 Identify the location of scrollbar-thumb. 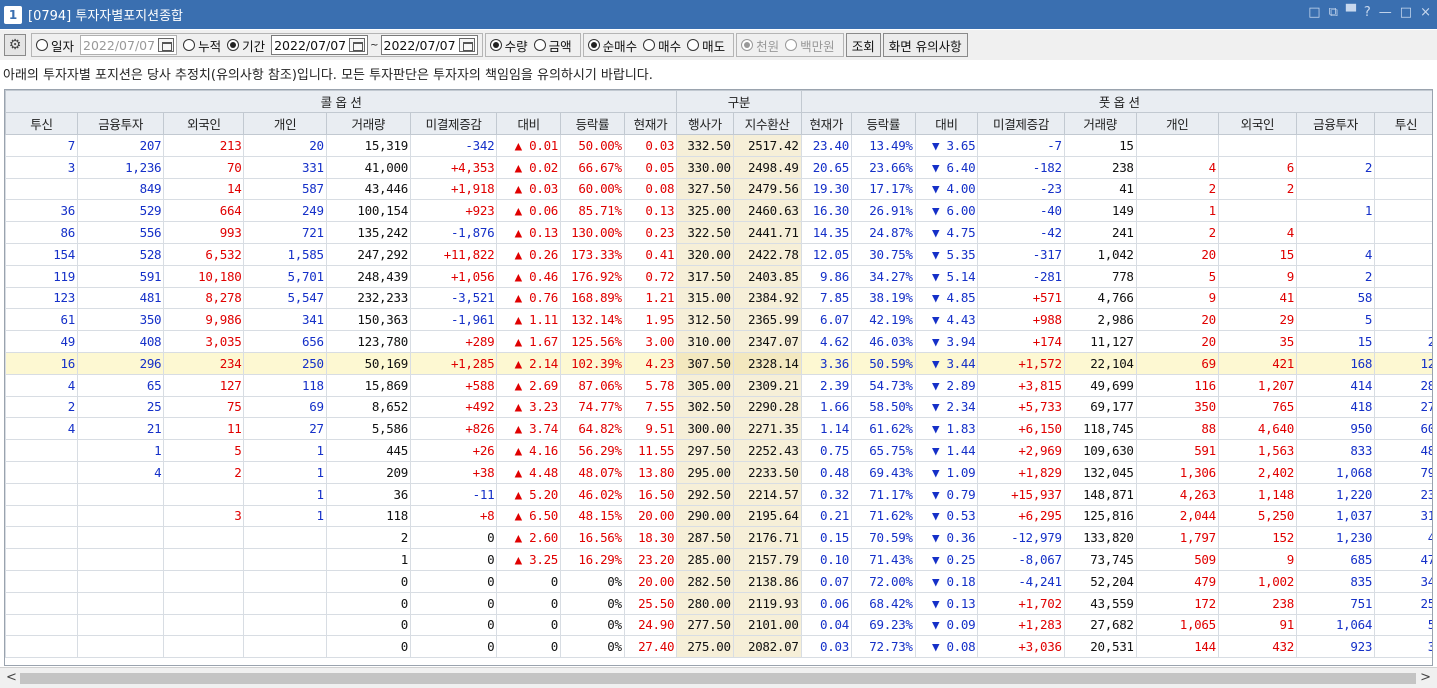
(718, 678).